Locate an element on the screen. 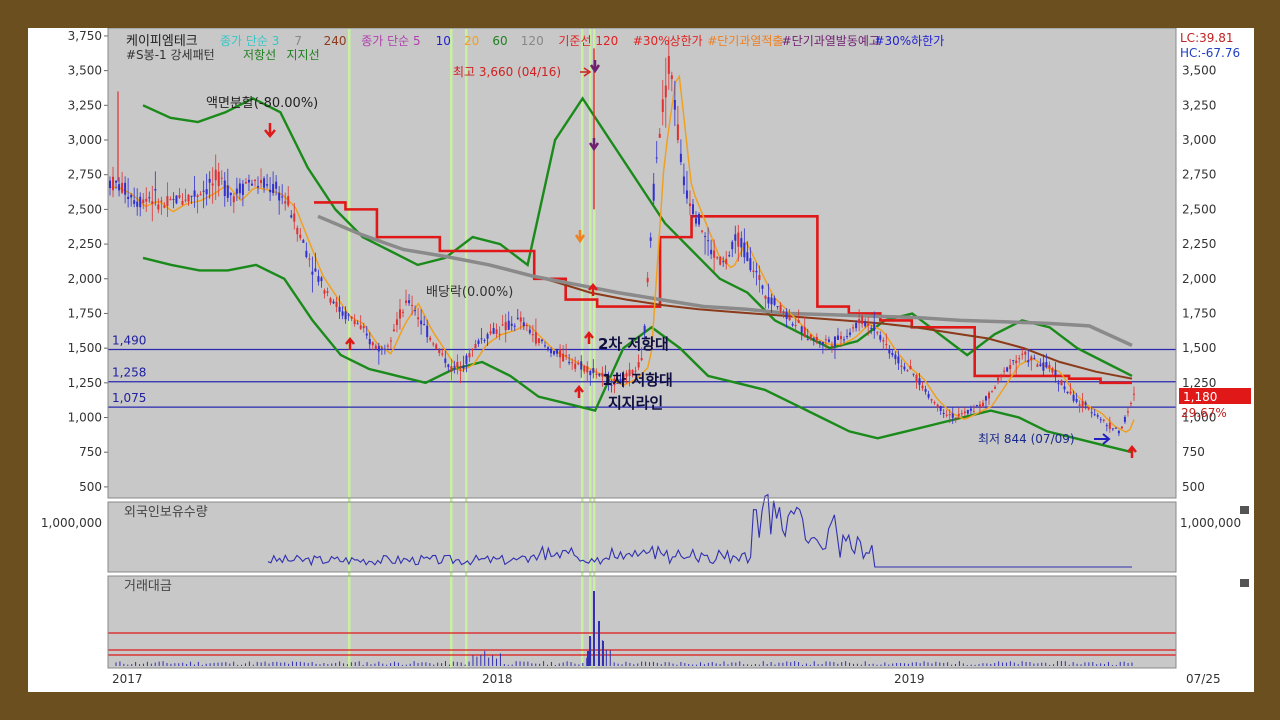 The height and width of the screenshot is (720, 1280). foreign-y-tick-right: 1,000,000 is located at coordinates (1210, 523).